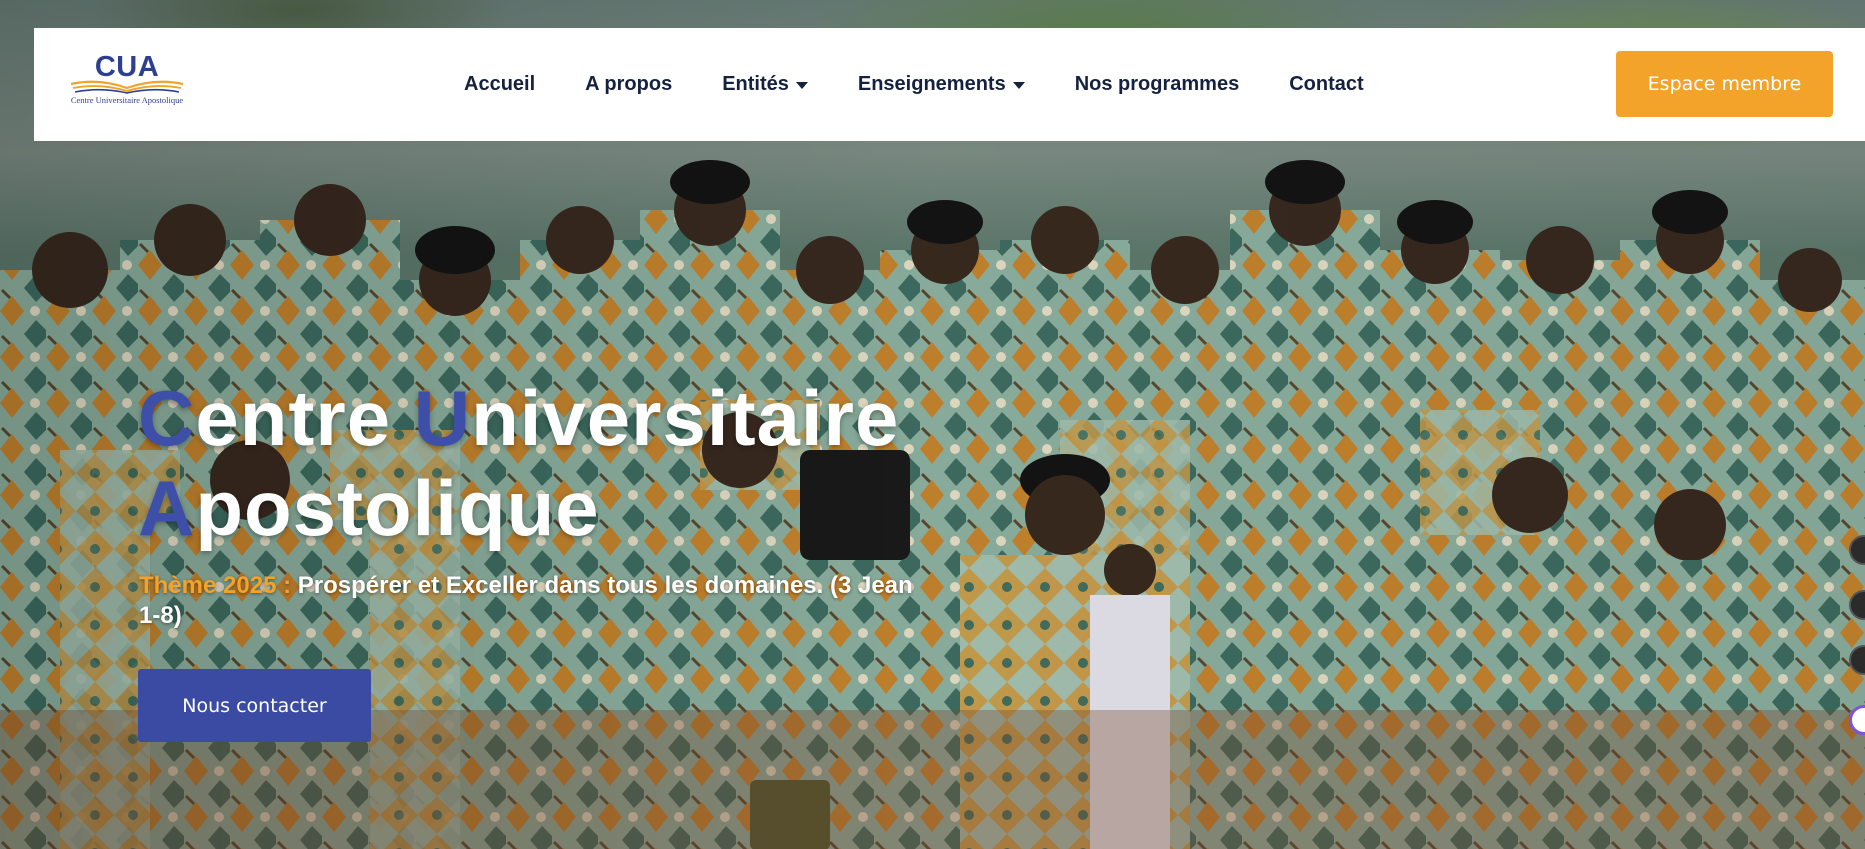 The image size is (1865, 849). I want to click on hero-title: Centre Universitaire Apostolique, so click(548, 463).